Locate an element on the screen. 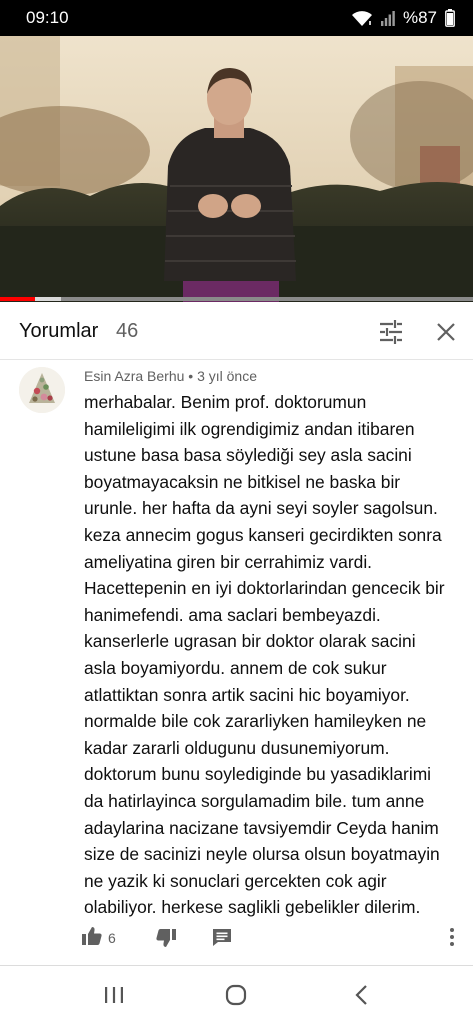 This screenshot has height=1024, width=473. thumbs-down-icon is located at coordinates (166, 938).